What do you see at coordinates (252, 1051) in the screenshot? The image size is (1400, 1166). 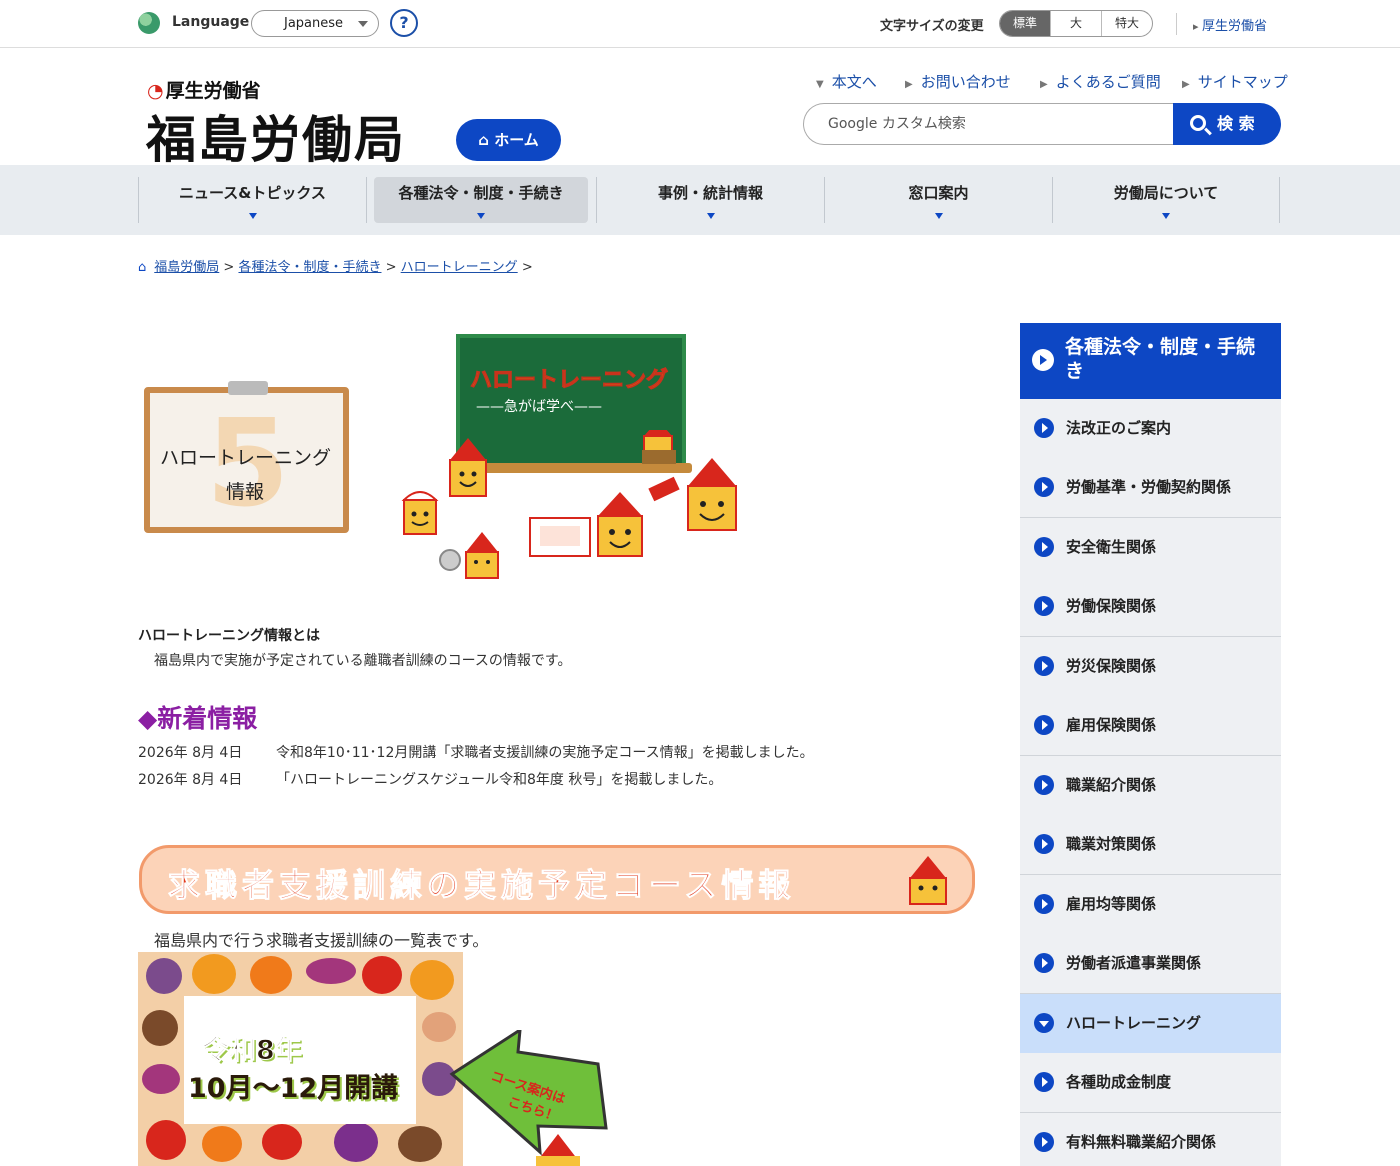 I see `schedule-year: 令和8年` at bounding box center [252, 1051].